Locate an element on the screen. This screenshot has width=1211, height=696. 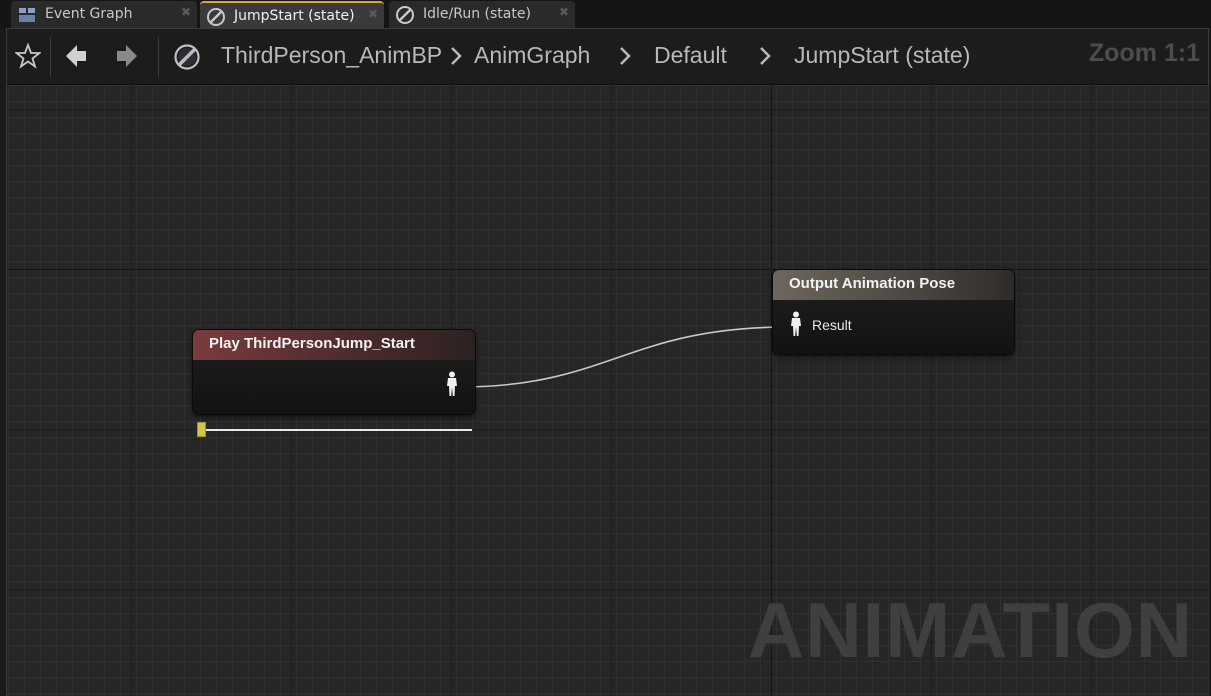
favorite-button is located at coordinates (28, 56).